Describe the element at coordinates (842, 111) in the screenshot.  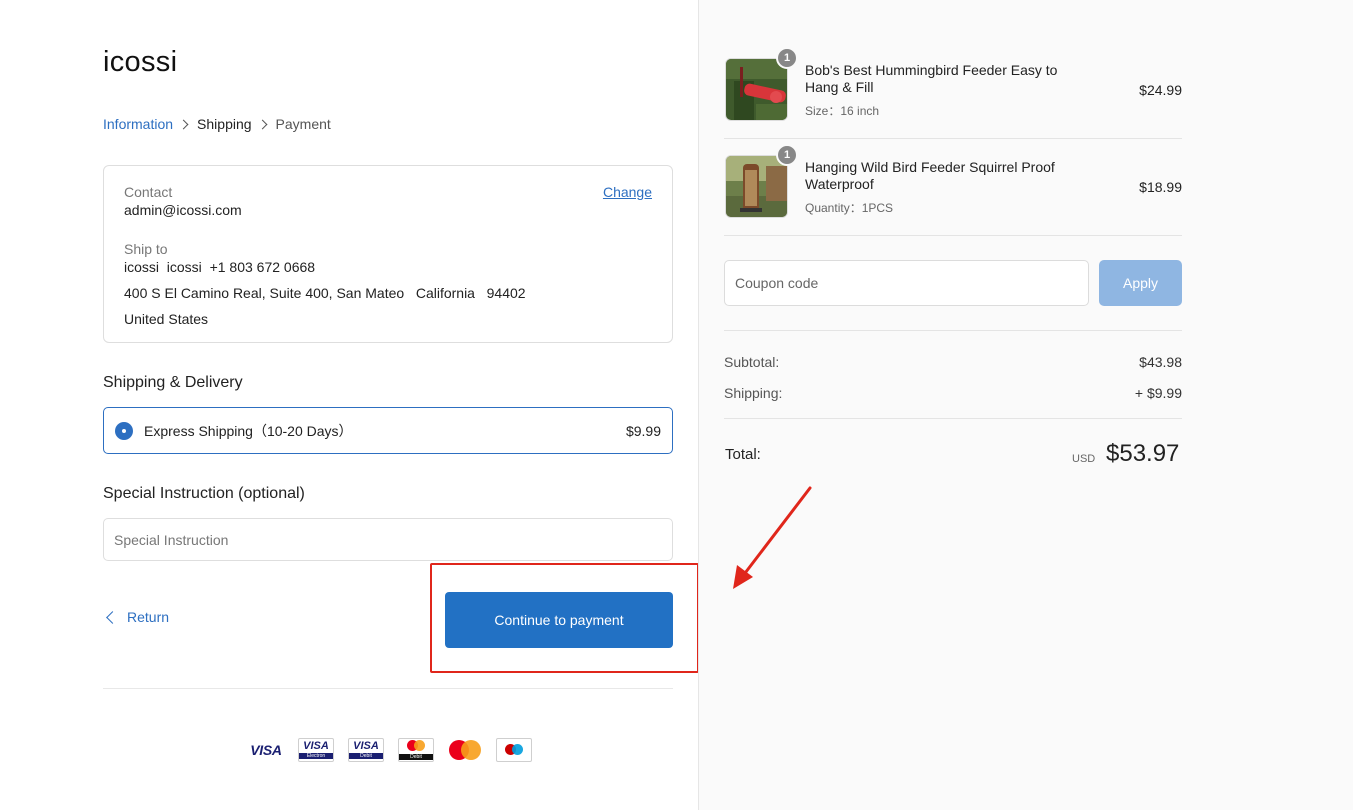
I see `item-meta: Size：16 inch` at that location.